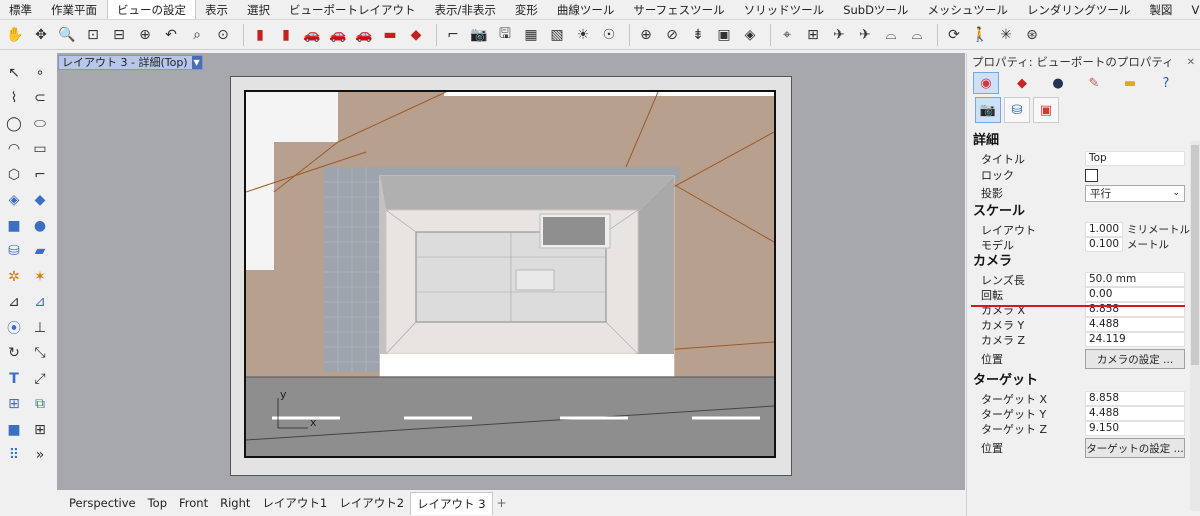 The width and height of the screenshot is (1200, 516). What do you see at coordinates (14, 226) in the screenshot?
I see `box-icon: ■` at bounding box center [14, 226].